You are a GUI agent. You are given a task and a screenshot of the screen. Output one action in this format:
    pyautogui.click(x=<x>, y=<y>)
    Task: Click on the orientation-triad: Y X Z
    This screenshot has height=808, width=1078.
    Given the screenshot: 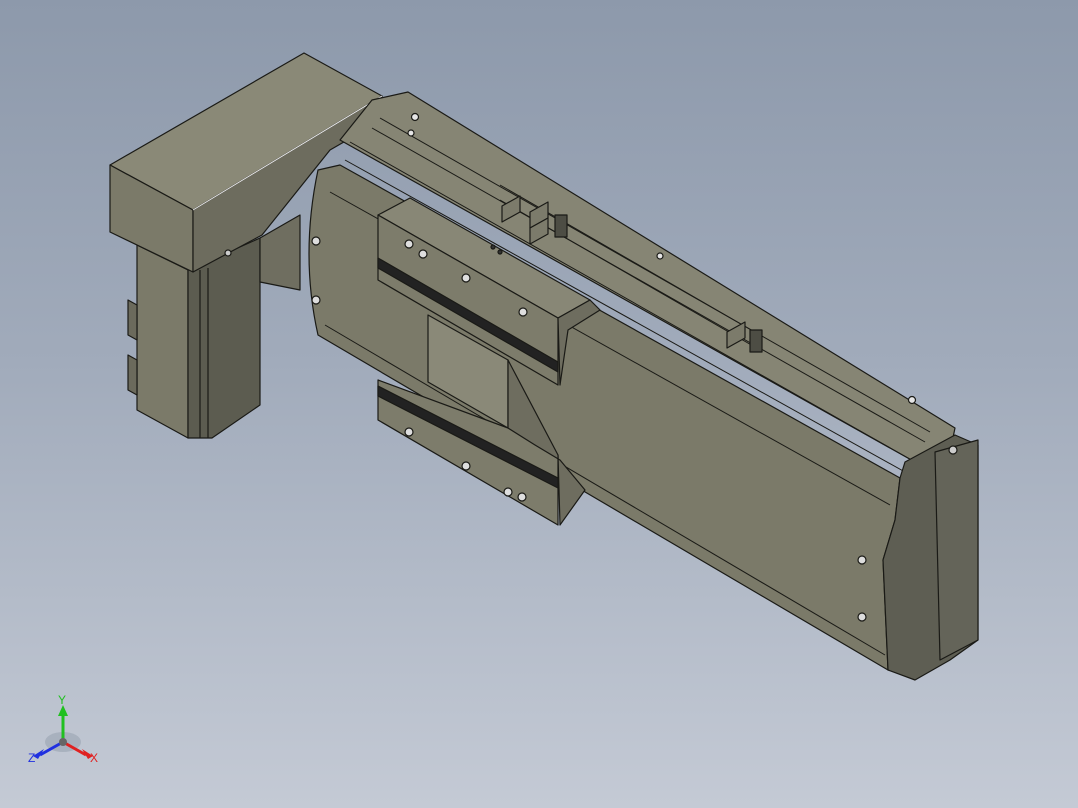 What is the action you would take?
    pyautogui.click(x=63, y=729)
    